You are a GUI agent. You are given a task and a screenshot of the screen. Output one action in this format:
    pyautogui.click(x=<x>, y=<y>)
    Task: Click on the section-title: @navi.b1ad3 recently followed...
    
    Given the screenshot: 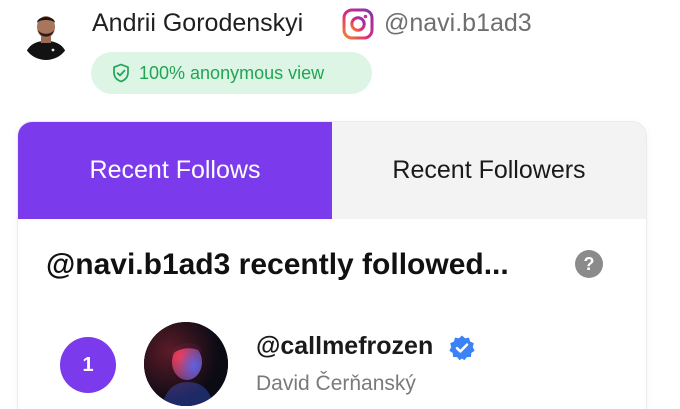 What is the action you would take?
    pyautogui.click(x=277, y=264)
    